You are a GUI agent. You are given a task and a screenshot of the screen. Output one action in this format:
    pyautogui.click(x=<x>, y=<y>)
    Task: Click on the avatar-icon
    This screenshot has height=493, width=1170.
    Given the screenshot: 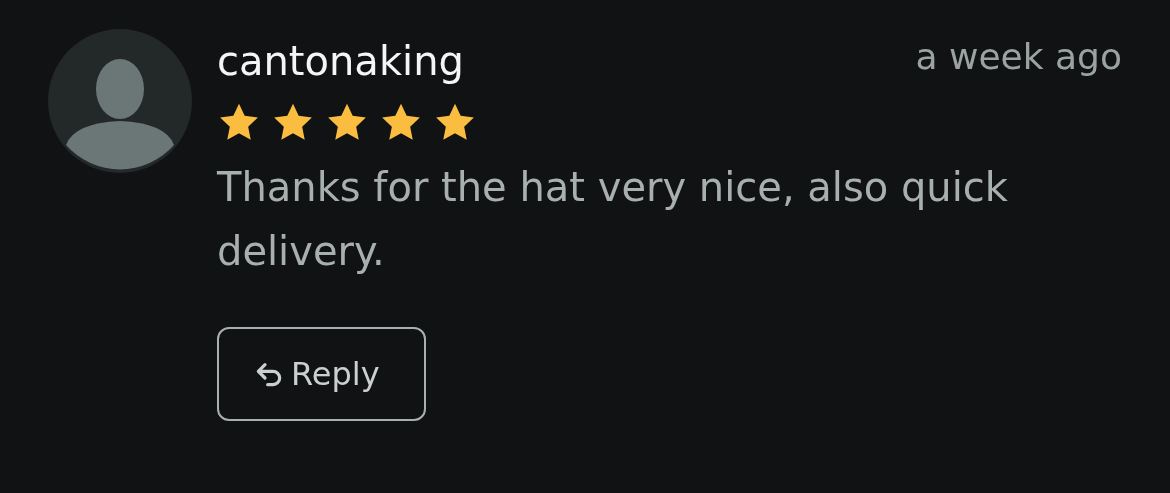 What is the action you would take?
    pyautogui.click(x=120, y=101)
    